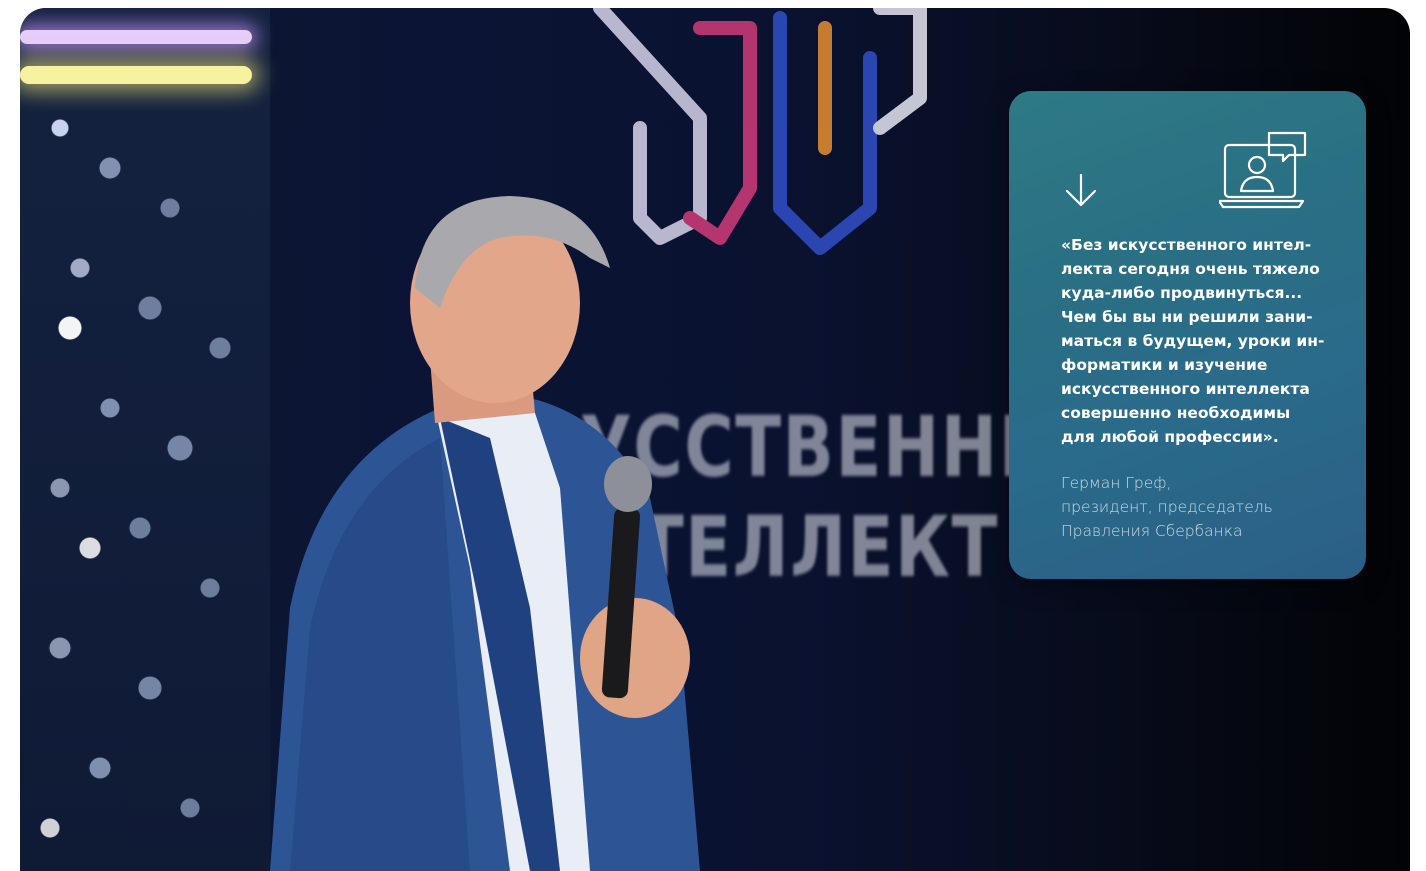  Describe the element at coordinates (136, 37) in the screenshot. I see `neon-light-purple` at that location.